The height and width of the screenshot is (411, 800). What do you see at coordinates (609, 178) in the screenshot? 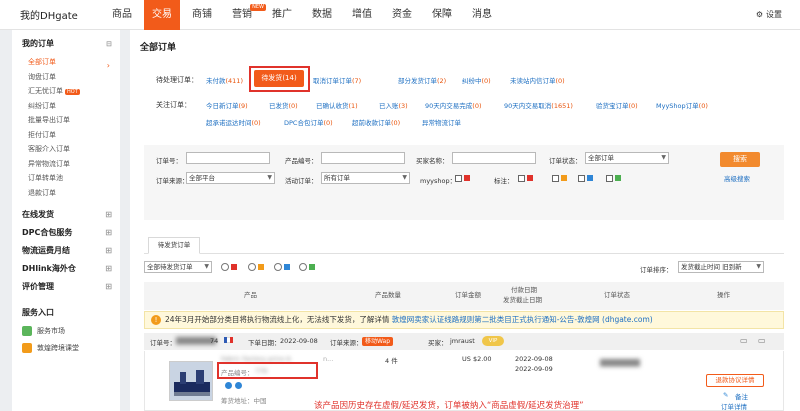
I see `mark-green-checkbox` at bounding box center [609, 178].